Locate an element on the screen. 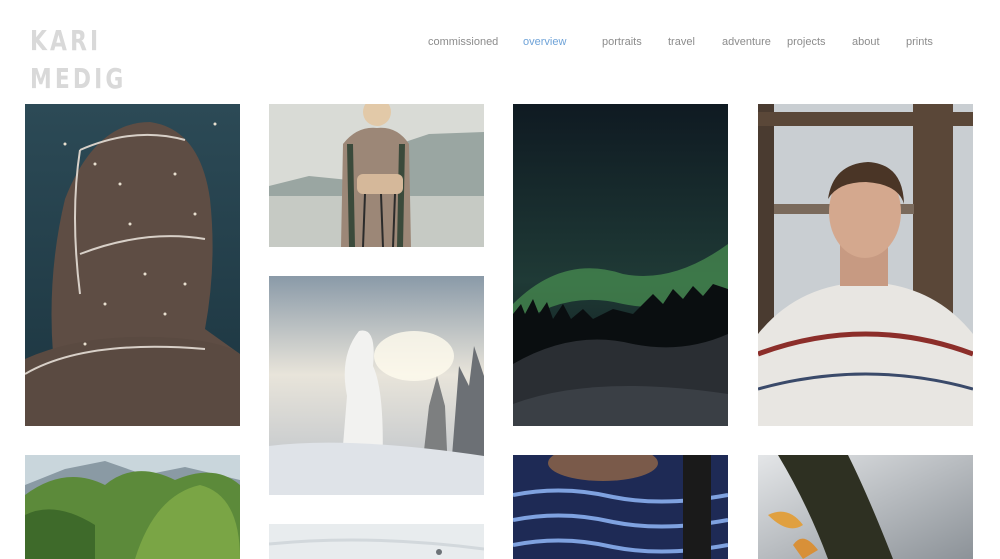  photo-northern-lights is located at coordinates (620, 265).